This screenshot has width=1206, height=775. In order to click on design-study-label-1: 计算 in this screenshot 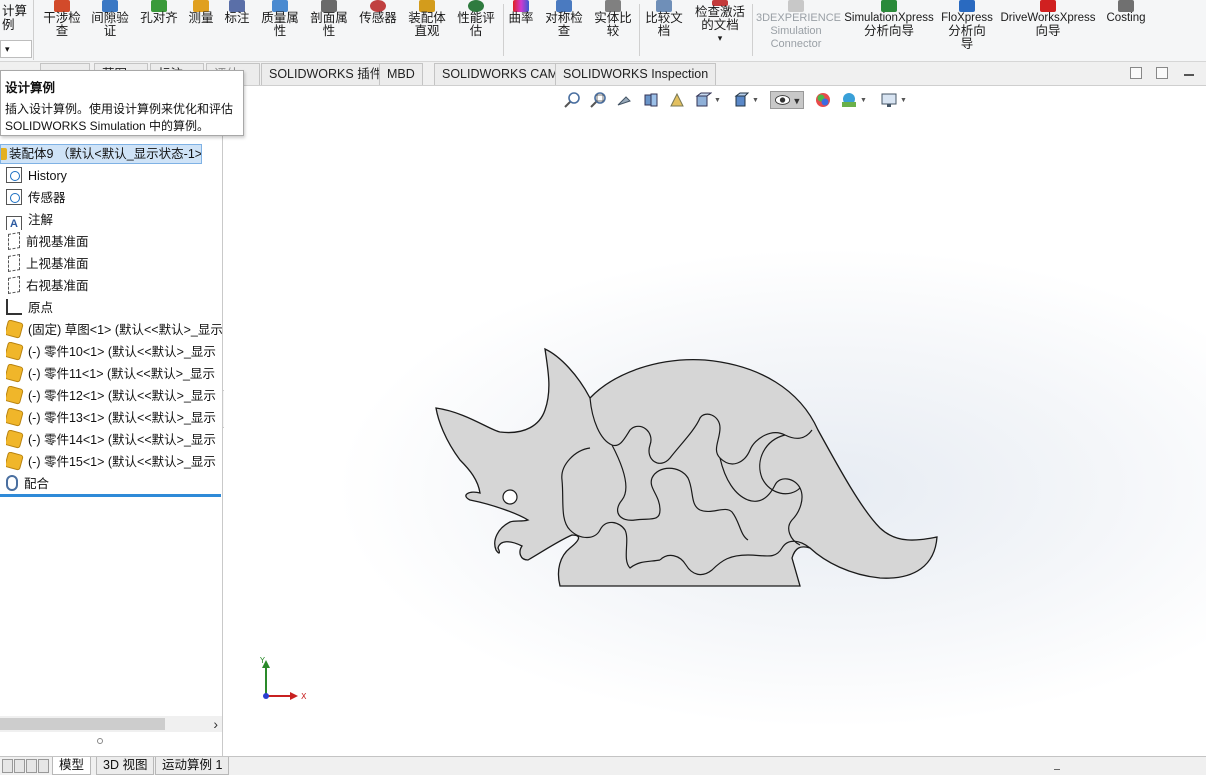, I will do `click(15, 11)`.